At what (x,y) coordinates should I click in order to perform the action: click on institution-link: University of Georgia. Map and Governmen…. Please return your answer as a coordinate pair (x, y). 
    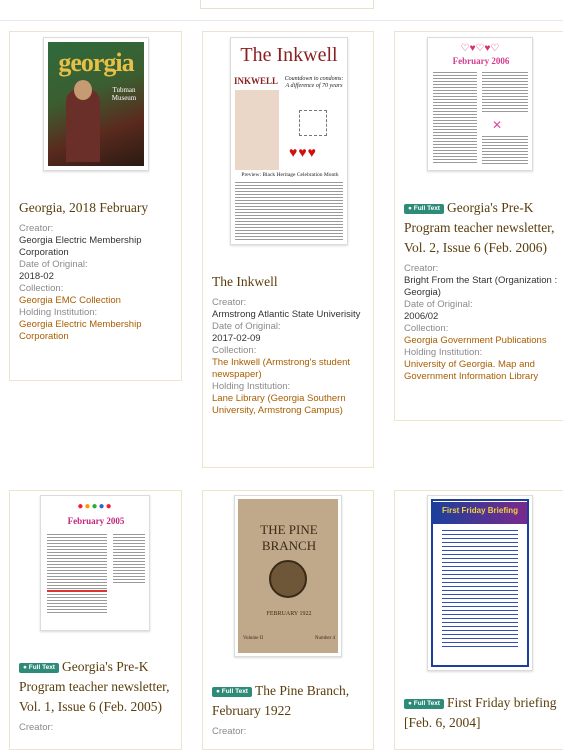
    Looking at the image, I should click on (483, 371).